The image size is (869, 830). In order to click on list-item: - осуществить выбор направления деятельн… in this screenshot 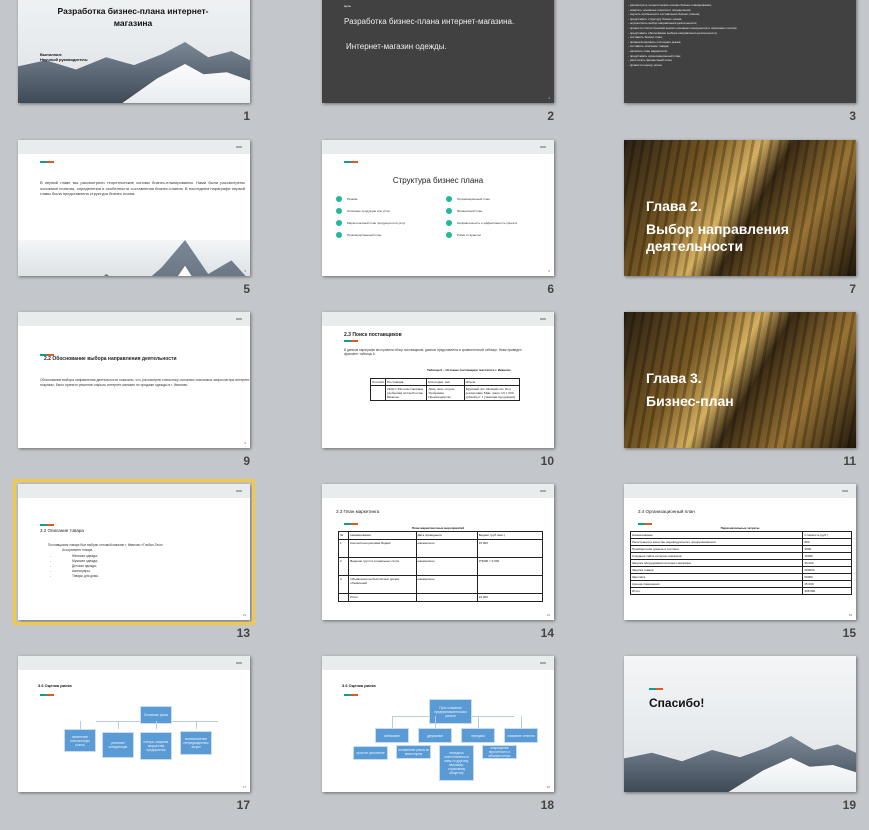, I will do `click(663, 23)`.